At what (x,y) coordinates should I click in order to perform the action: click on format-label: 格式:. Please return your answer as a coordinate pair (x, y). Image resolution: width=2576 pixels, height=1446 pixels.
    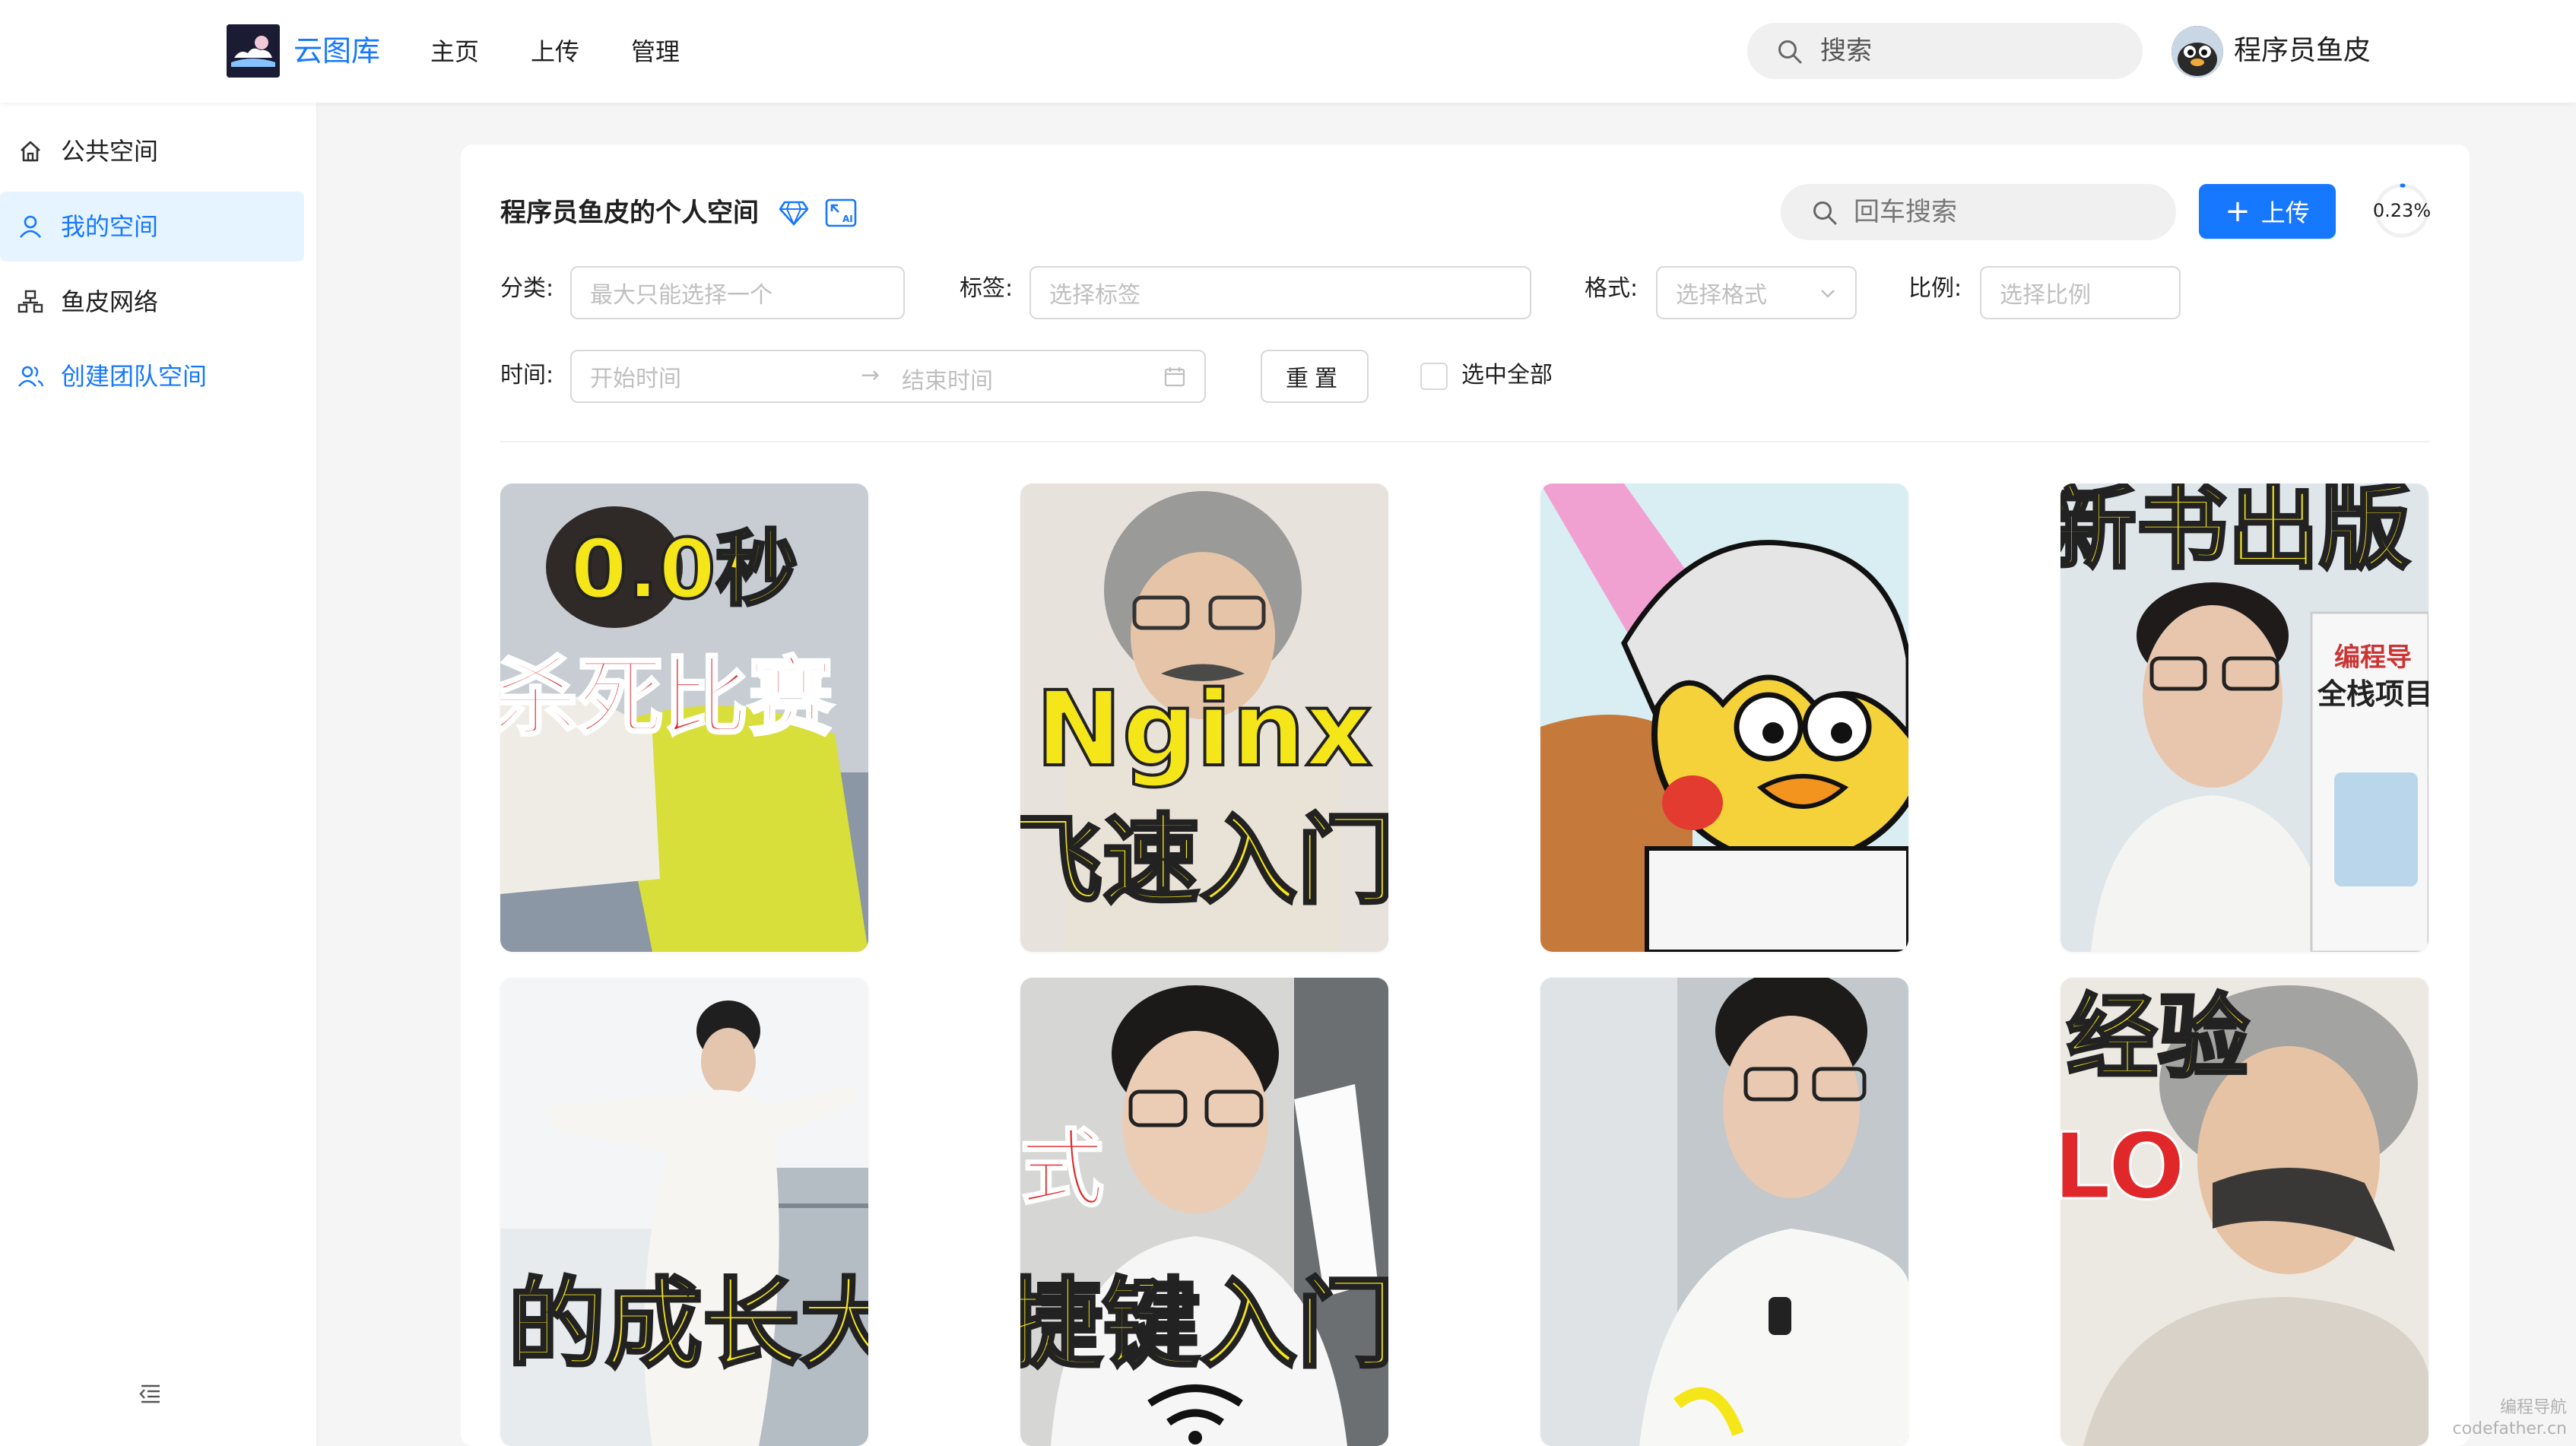
    Looking at the image, I should click on (1612, 288).